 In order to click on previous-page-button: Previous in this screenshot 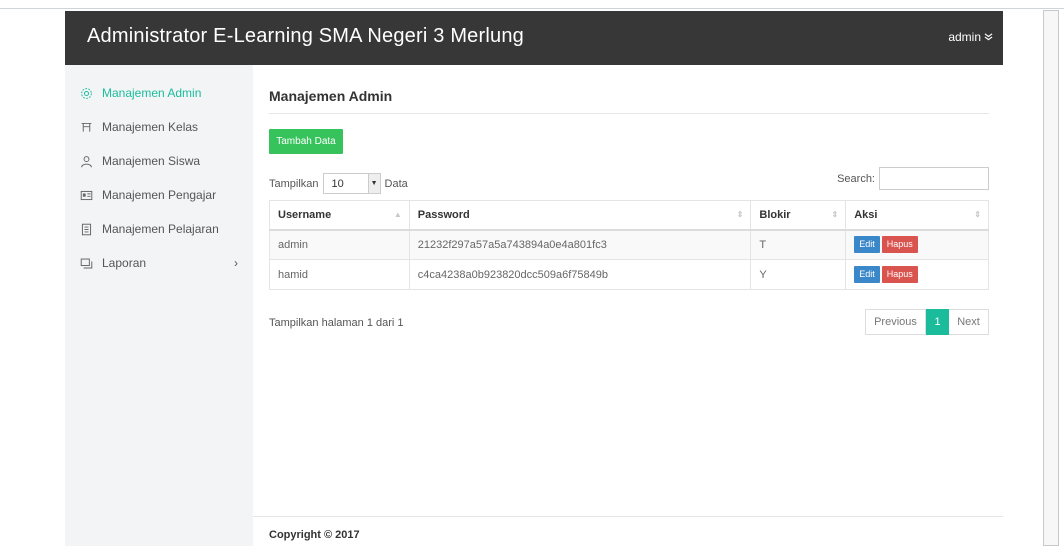, I will do `click(895, 322)`.